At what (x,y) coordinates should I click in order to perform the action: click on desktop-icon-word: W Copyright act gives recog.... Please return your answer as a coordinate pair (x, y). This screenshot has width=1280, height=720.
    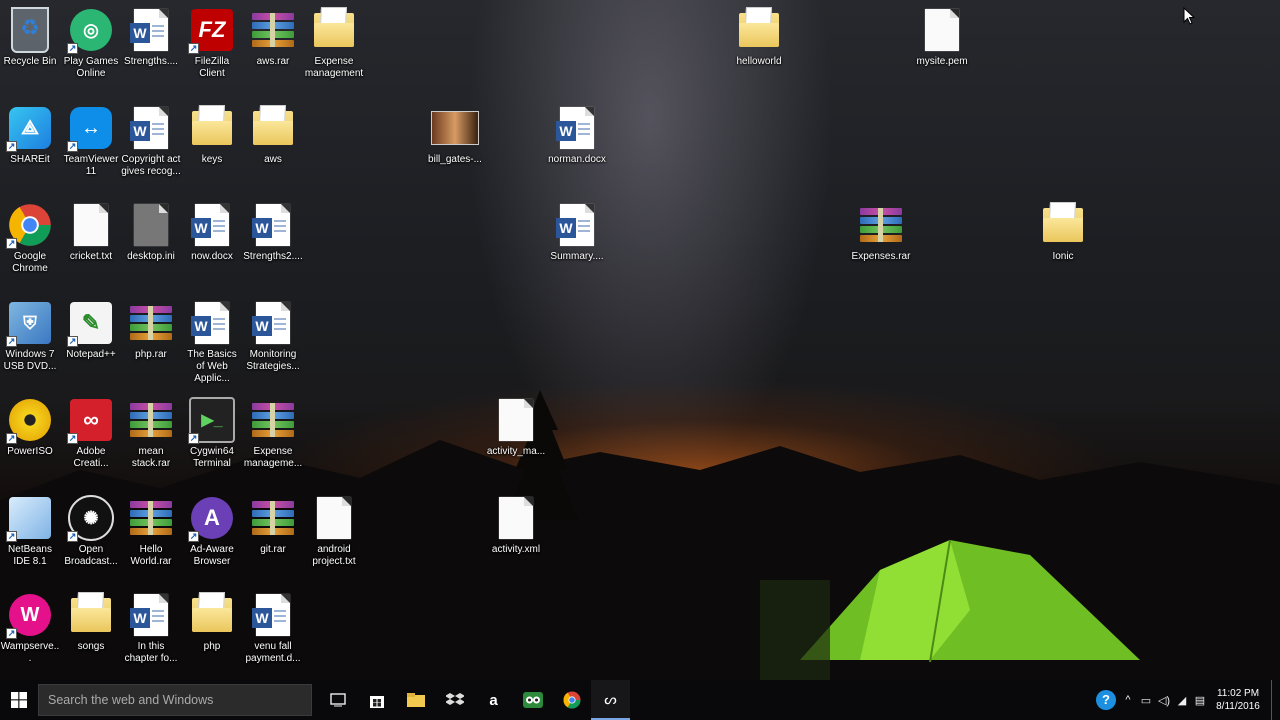
    Looking at the image, I should click on (151, 139).